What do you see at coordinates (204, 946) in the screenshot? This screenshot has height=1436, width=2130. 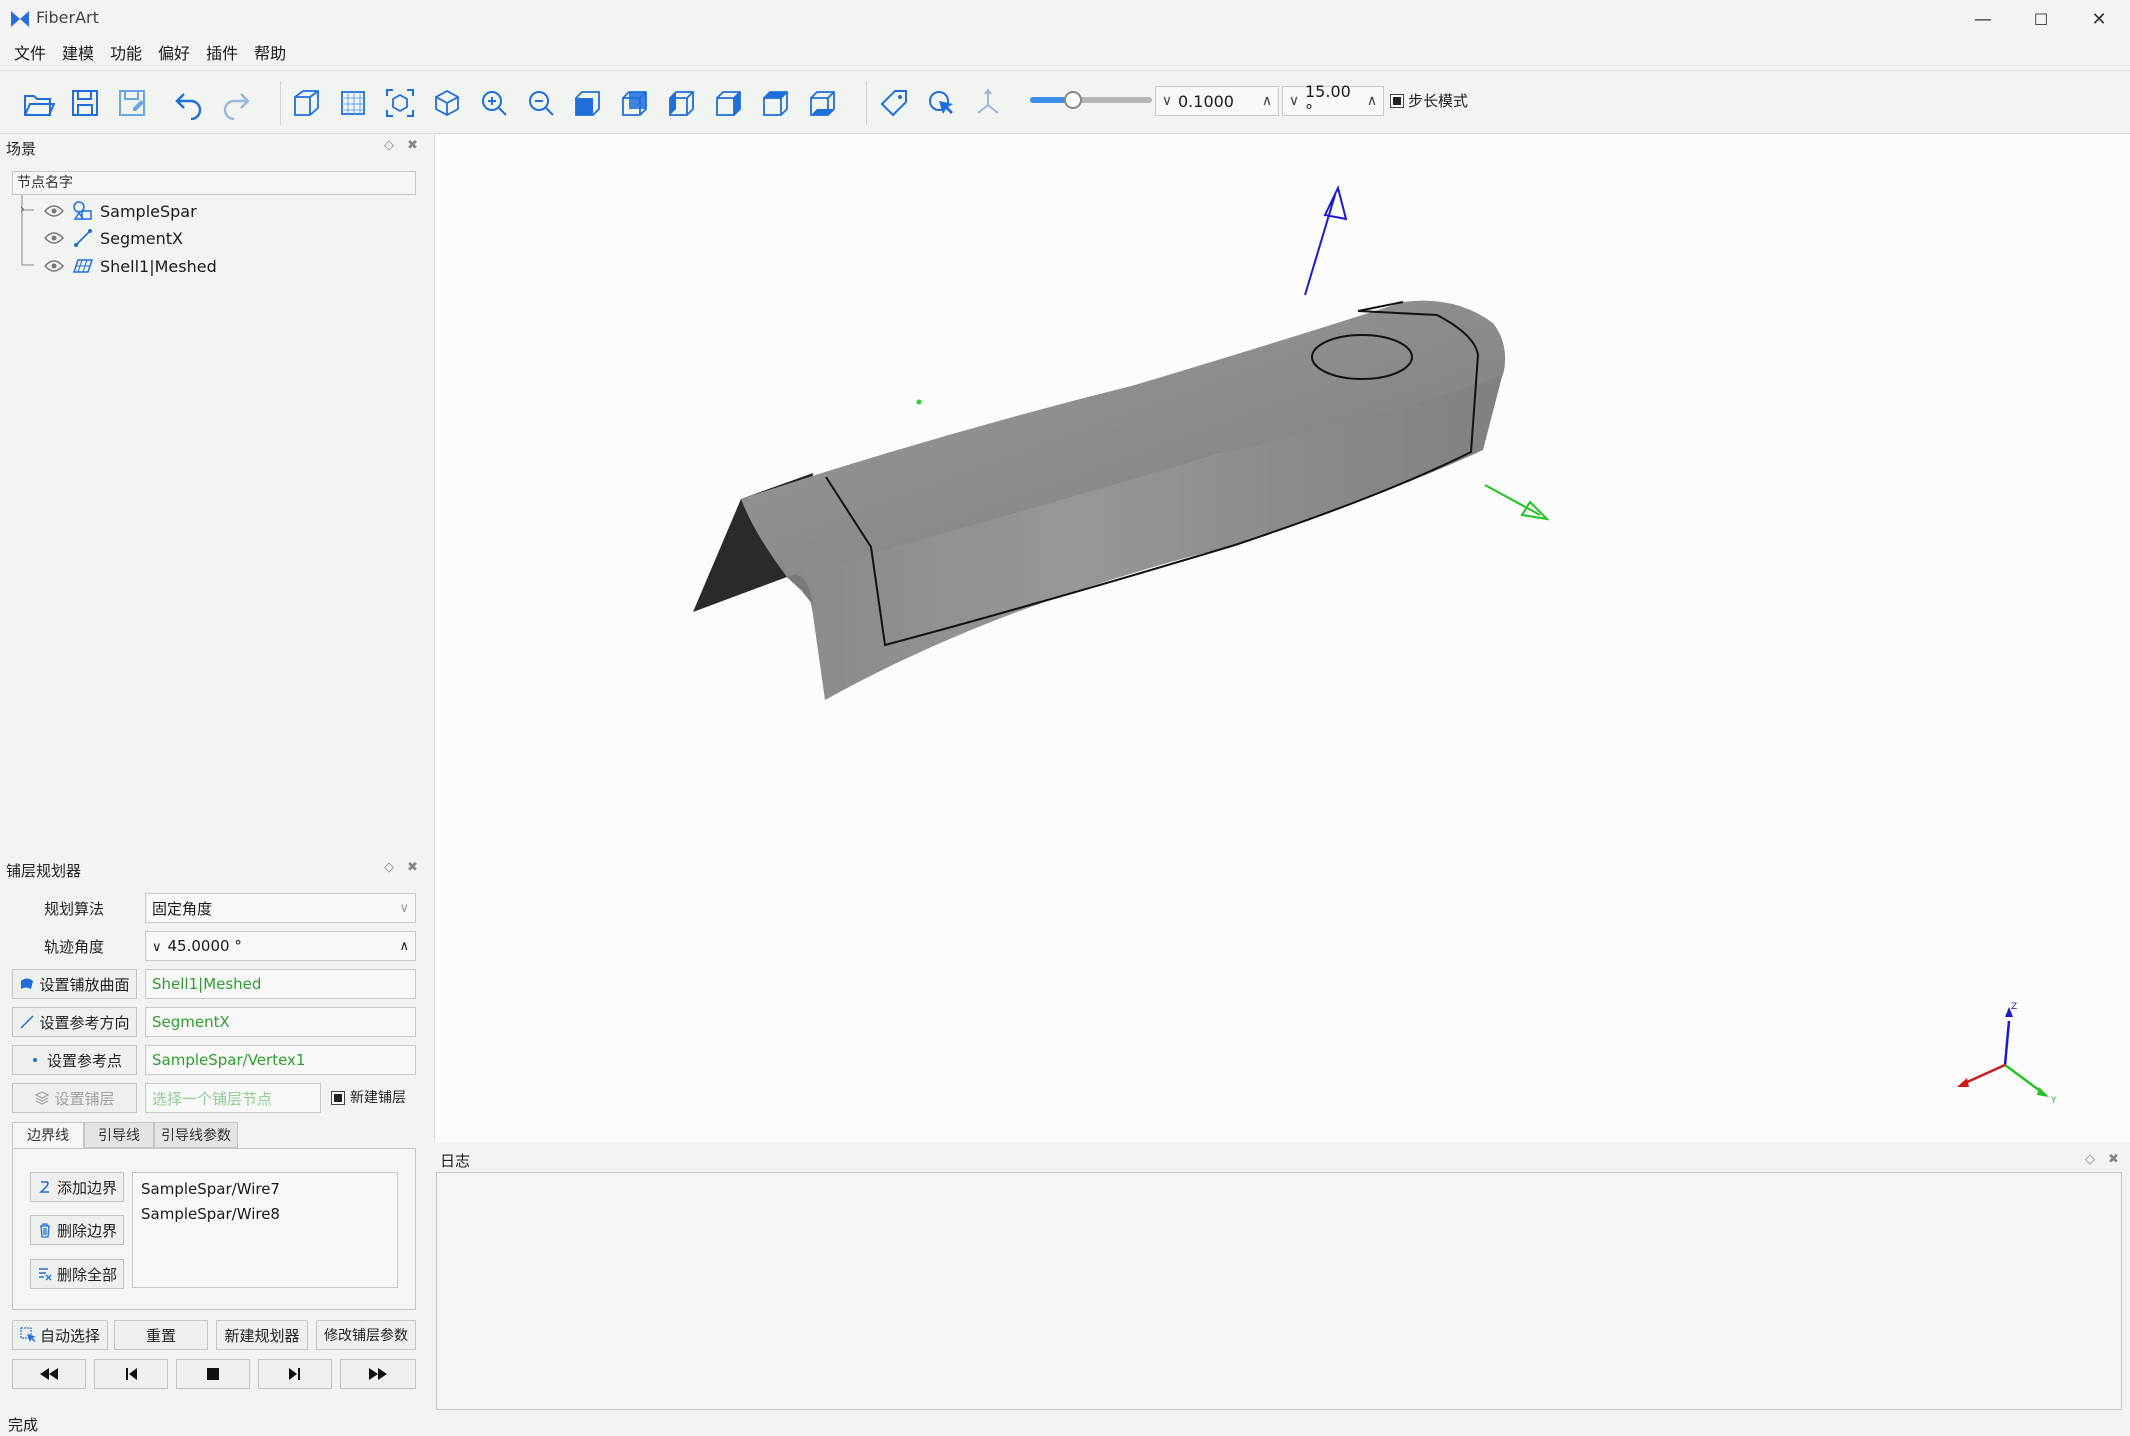 I see `track-angle-value: 45.0000 °` at bounding box center [204, 946].